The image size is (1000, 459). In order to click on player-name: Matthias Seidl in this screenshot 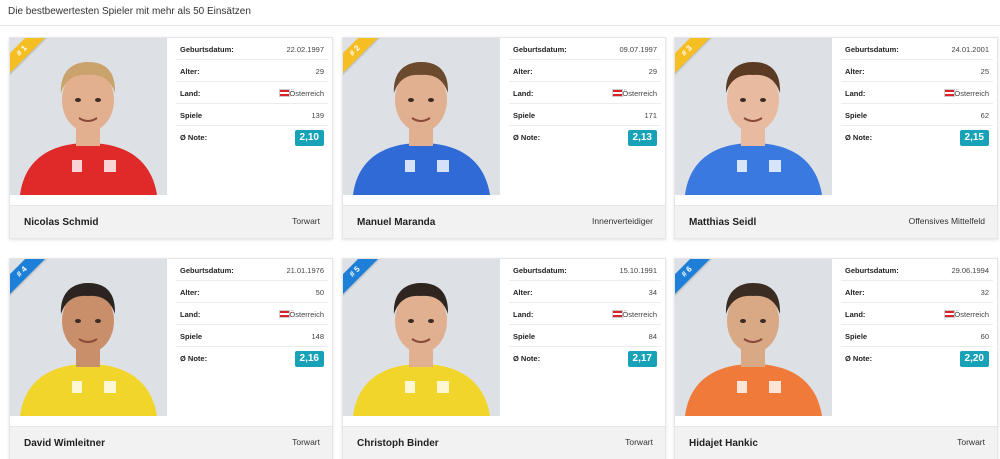, I will do `click(722, 222)`.